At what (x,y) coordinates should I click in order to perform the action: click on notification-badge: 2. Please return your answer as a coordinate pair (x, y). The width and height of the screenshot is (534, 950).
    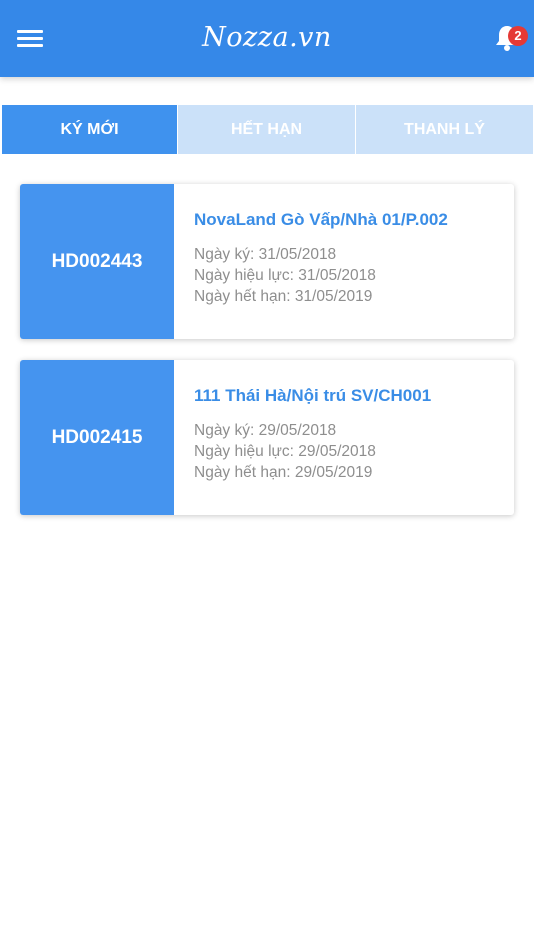
    Looking at the image, I should click on (518, 36).